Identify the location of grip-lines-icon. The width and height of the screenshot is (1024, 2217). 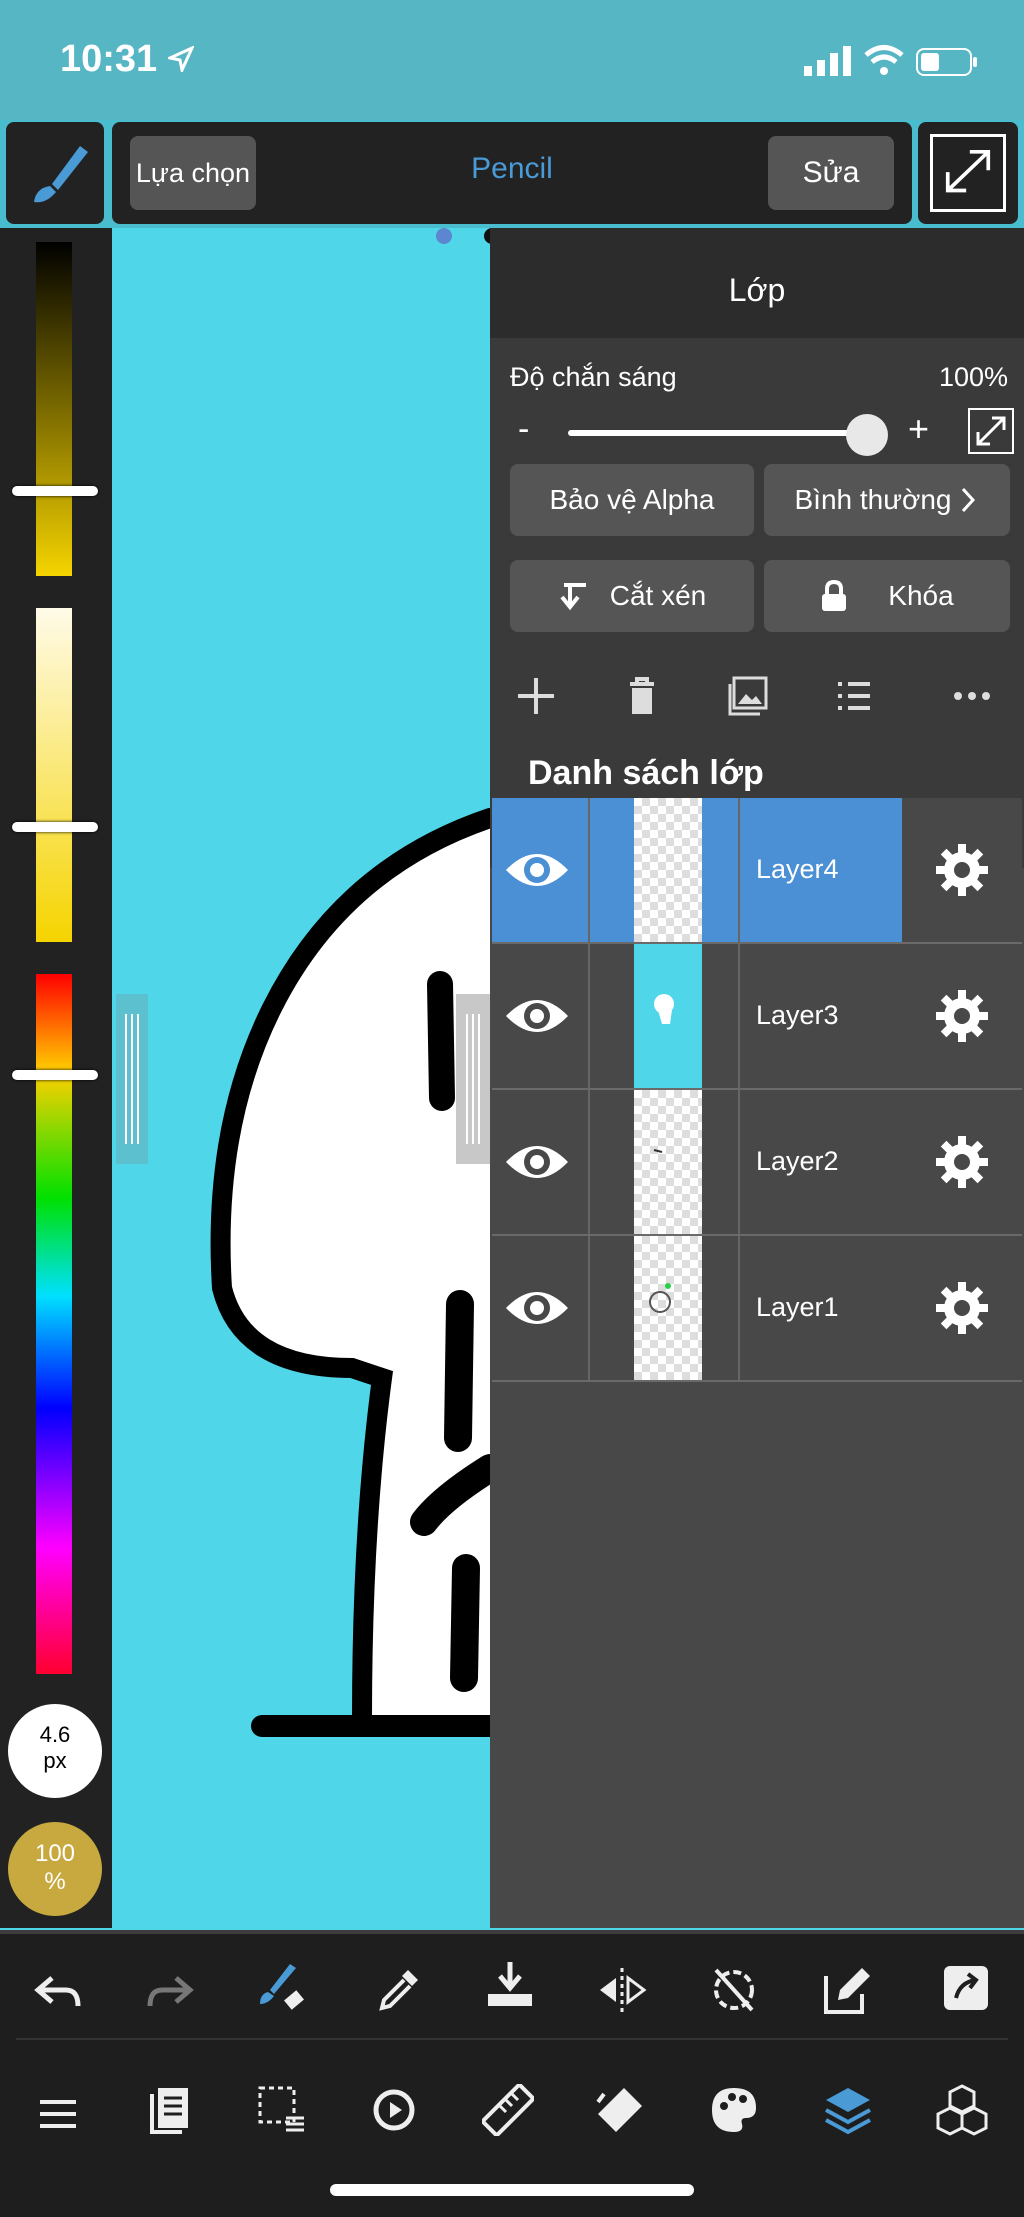
(473, 1079).